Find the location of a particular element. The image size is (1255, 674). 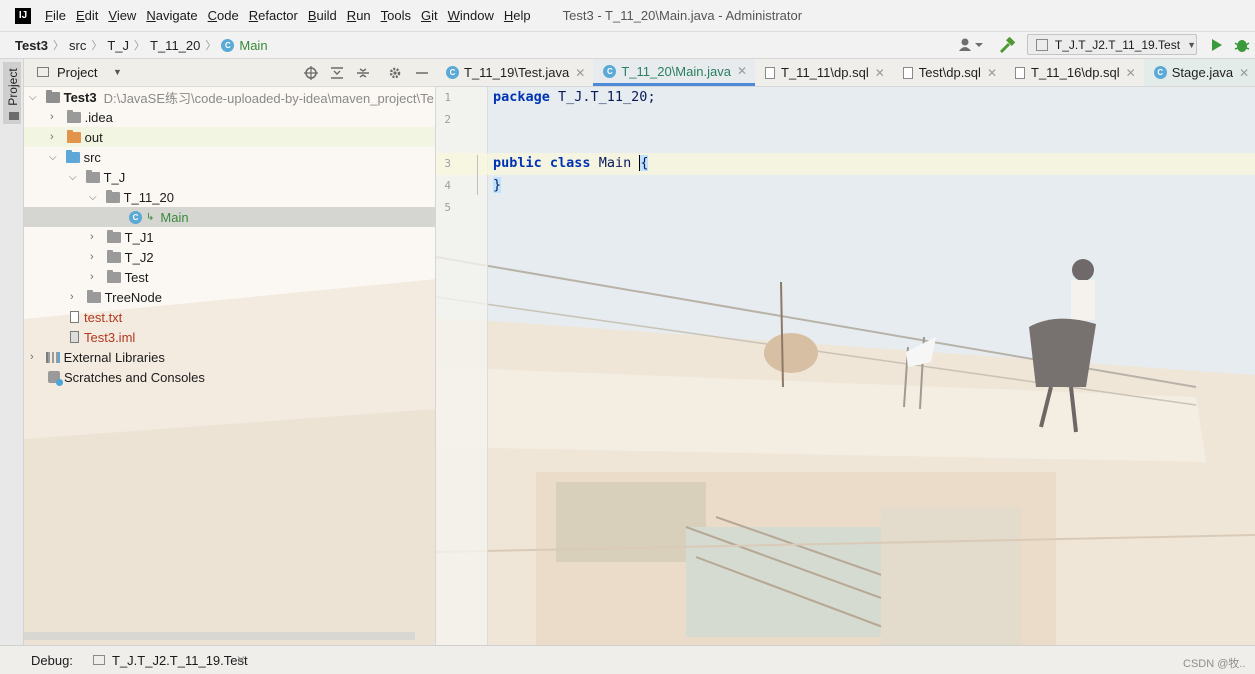

collapse-all-icon is located at coordinates (363, 73).